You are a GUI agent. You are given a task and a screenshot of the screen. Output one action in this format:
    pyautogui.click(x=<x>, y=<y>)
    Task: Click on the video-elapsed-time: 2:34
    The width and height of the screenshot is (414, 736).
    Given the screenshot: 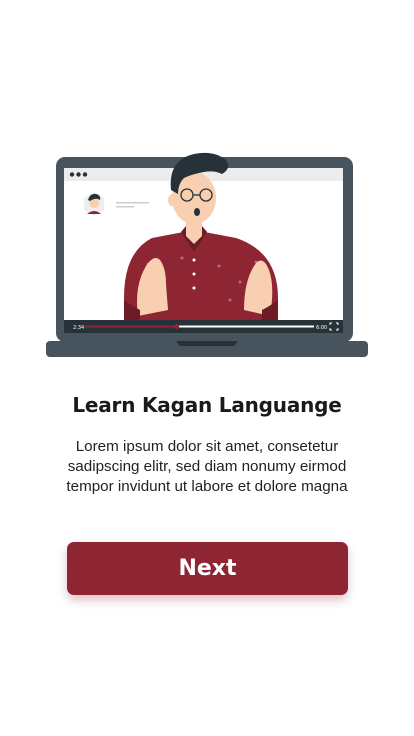 What is the action you would take?
    pyautogui.click(x=78, y=328)
    